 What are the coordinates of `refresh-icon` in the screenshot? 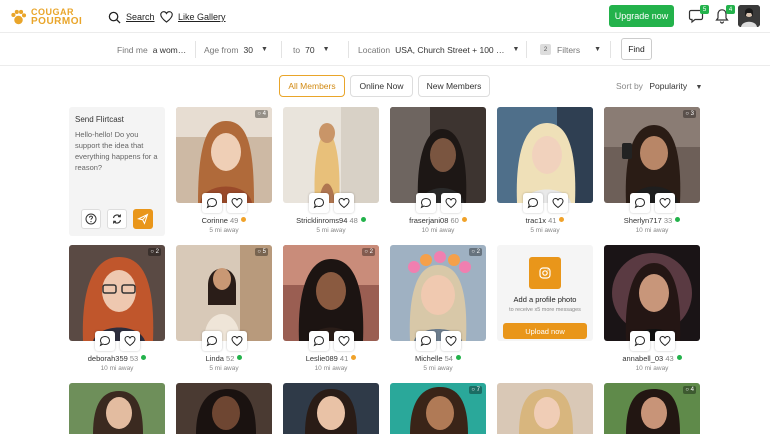 It's located at (117, 219).